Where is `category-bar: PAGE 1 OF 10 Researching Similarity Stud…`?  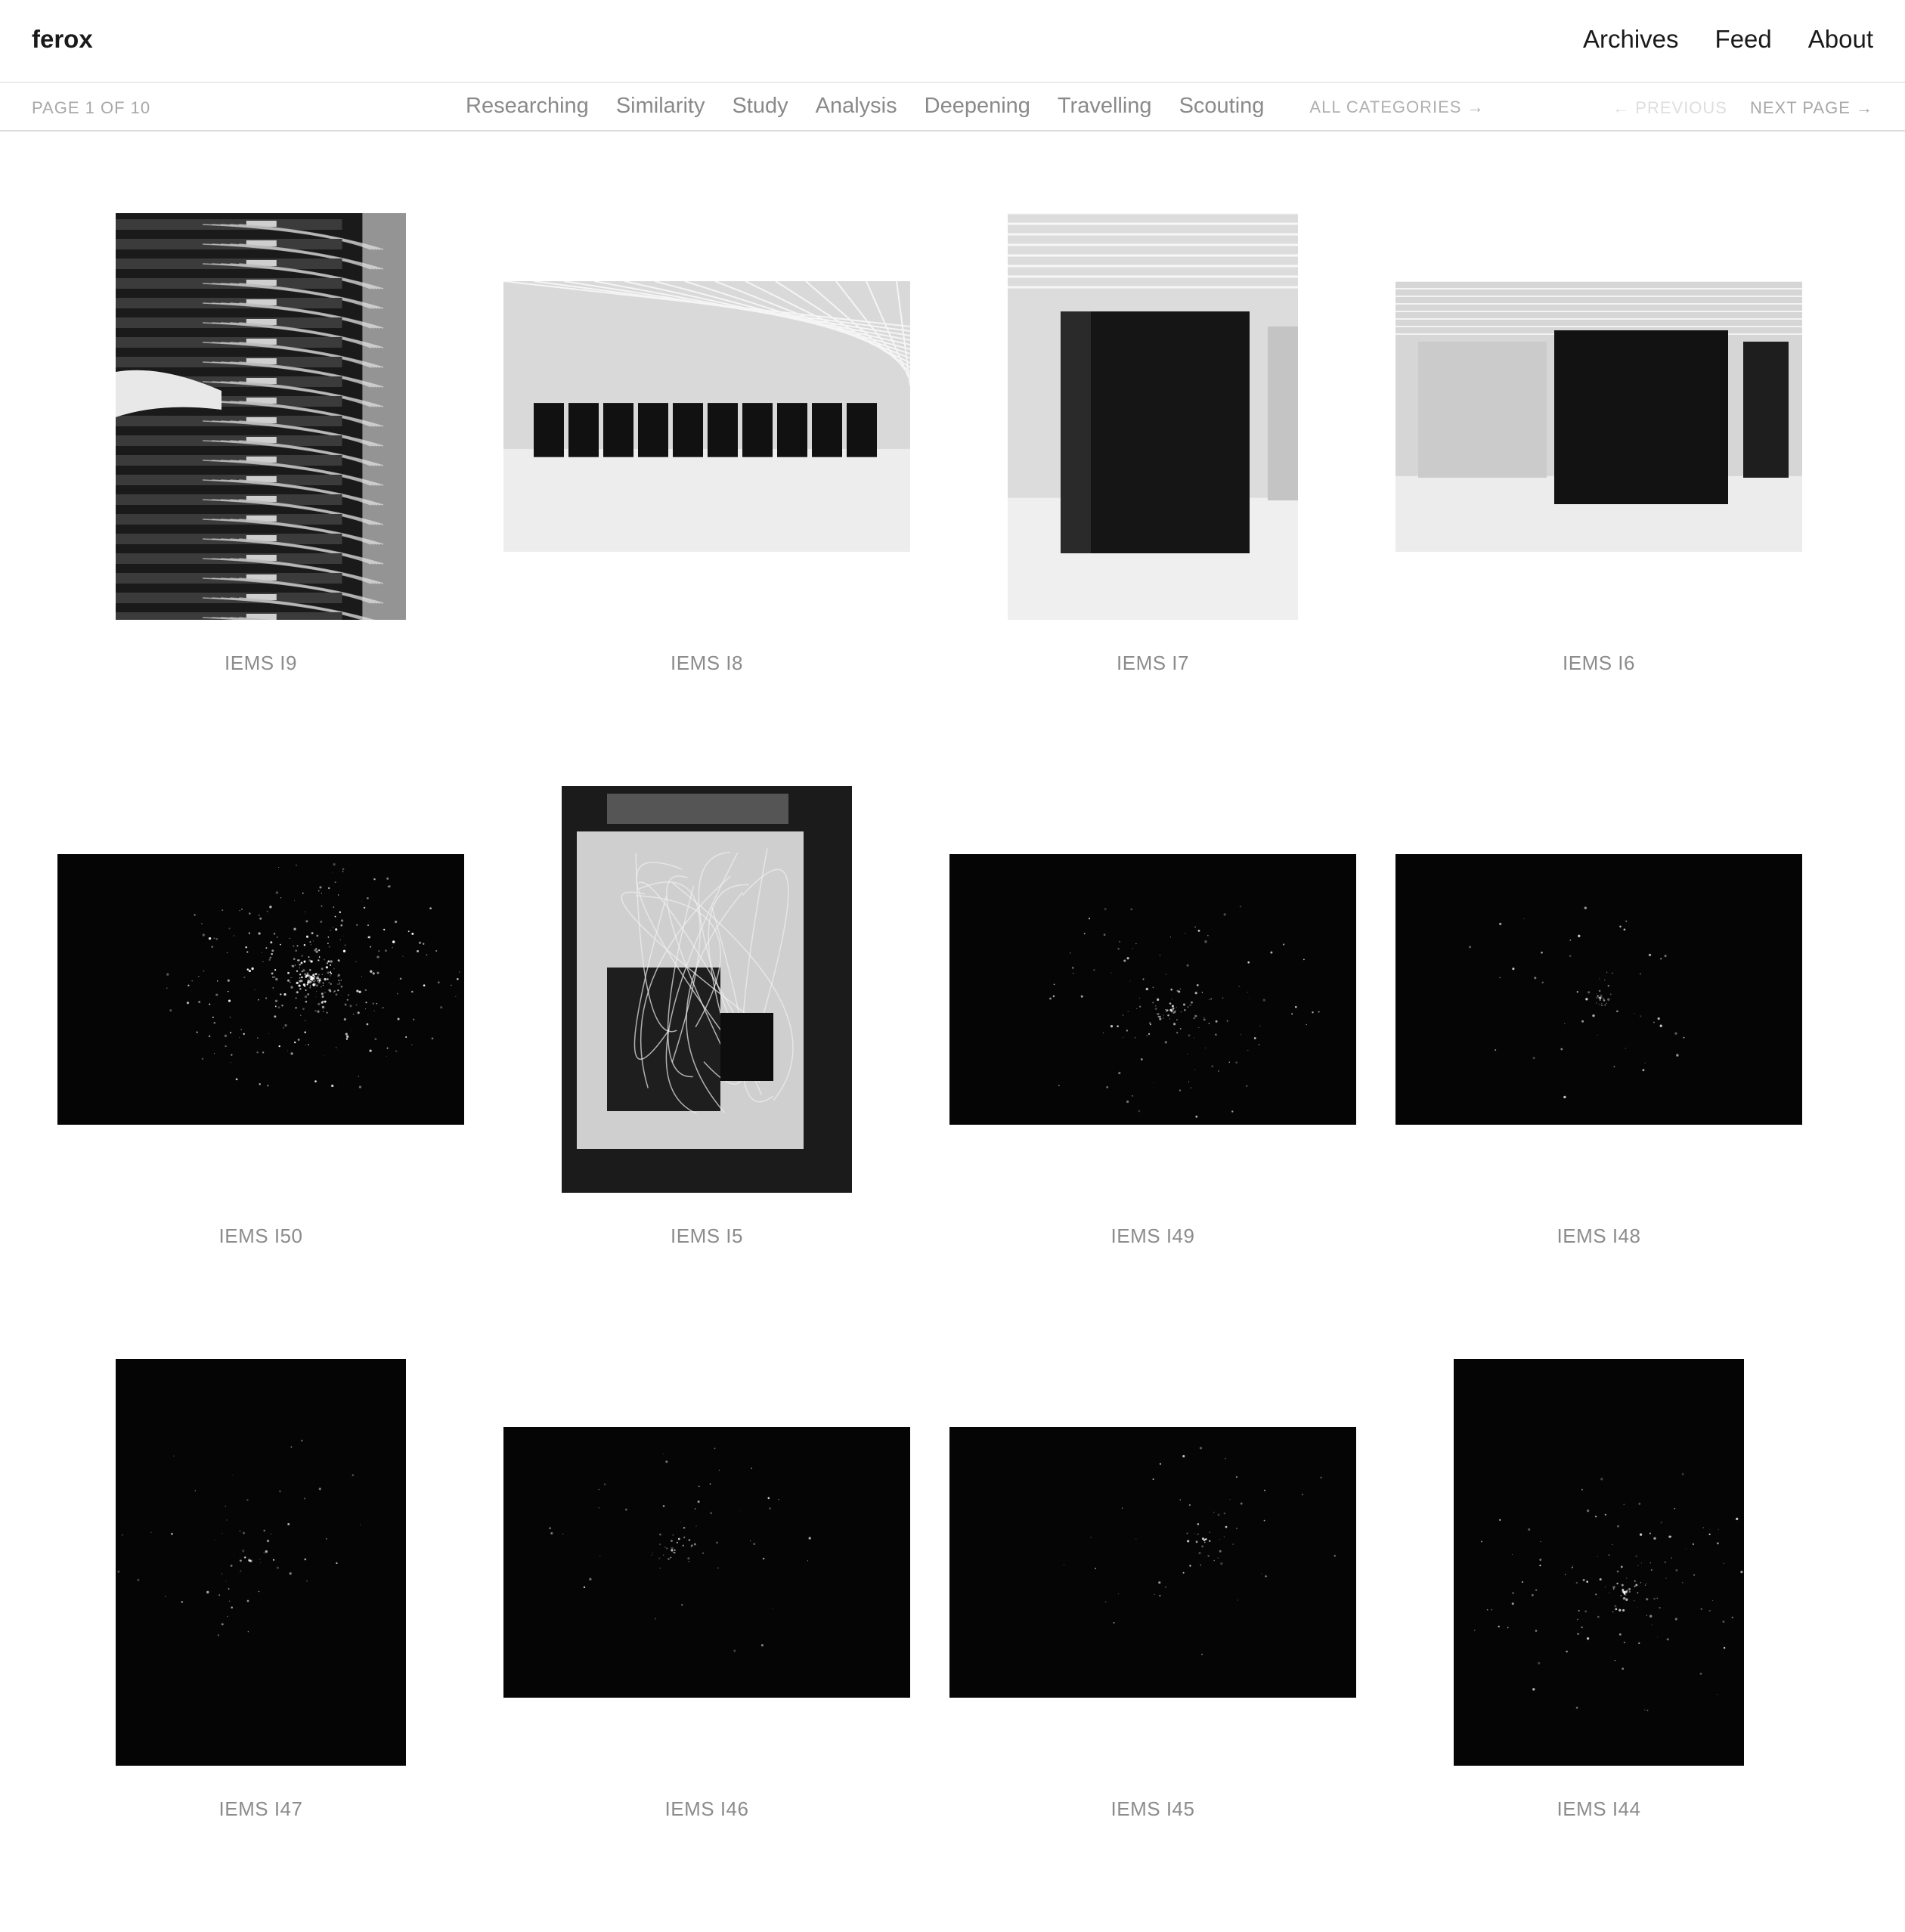
category-bar: PAGE 1 OF 10 Researching Similarity Stud… is located at coordinates (952, 107).